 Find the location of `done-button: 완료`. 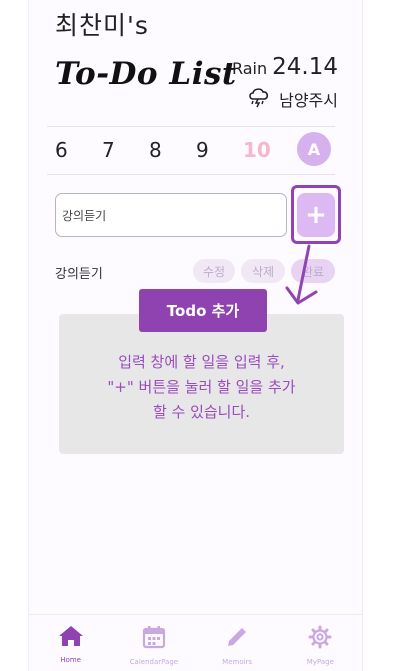

done-button: 완료 is located at coordinates (313, 271).